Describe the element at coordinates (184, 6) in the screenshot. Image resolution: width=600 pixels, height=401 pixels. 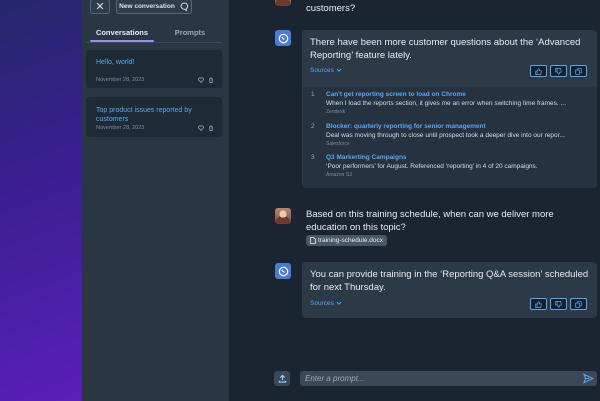
I see `chat-bubble-icon` at that location.